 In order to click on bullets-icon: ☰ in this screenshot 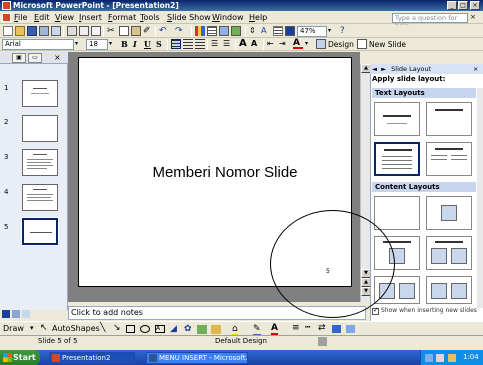, I will do `click(228, 44)`.